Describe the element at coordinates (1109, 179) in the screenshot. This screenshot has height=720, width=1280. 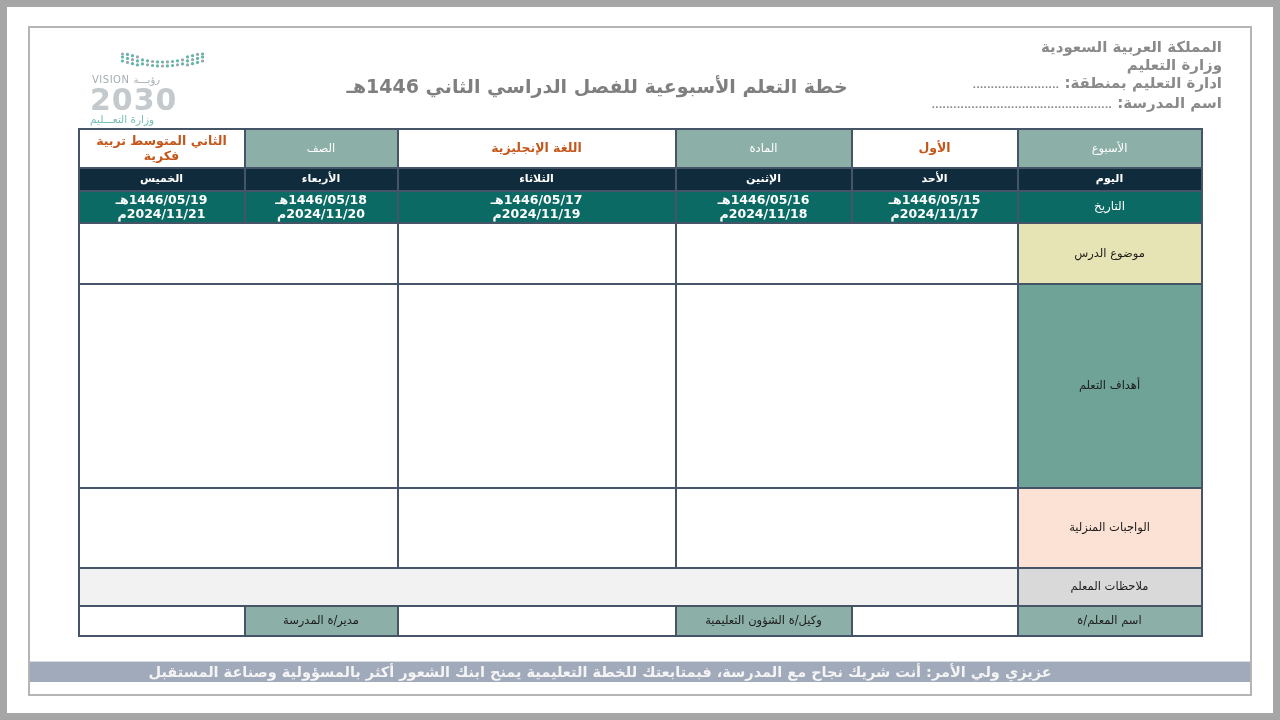
I see `row-label-cell: اليوم` at that location.